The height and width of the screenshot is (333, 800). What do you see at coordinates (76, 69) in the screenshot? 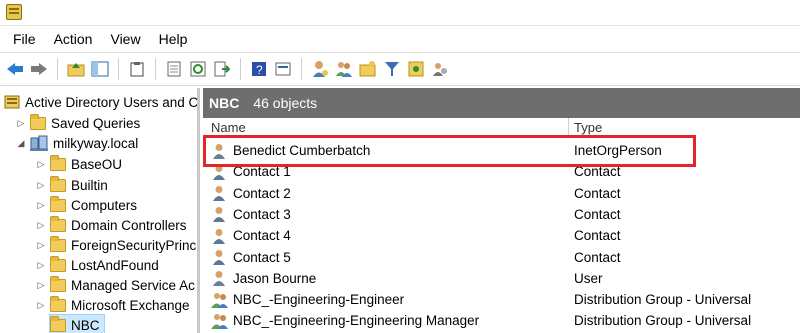
I see `up-folder-icon` at bounding box center [76, 69].